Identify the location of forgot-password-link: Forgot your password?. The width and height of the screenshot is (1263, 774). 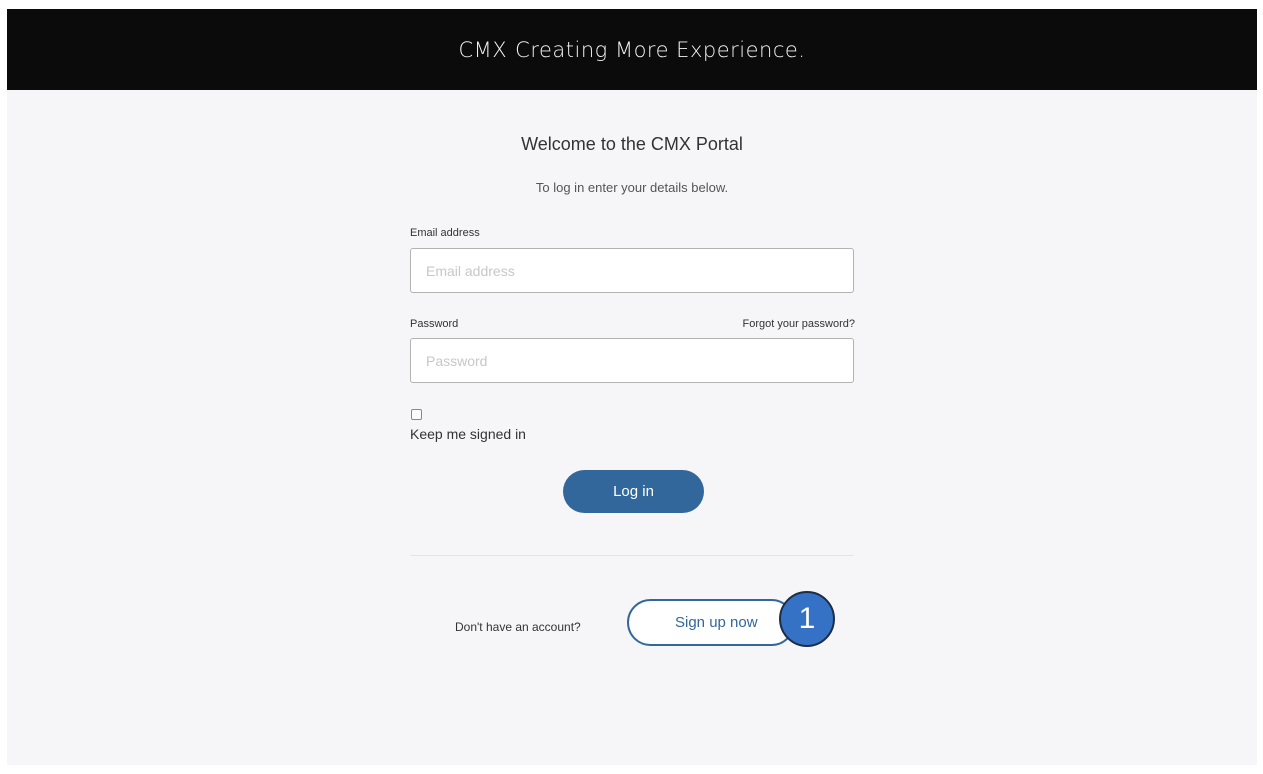
(799, 324).